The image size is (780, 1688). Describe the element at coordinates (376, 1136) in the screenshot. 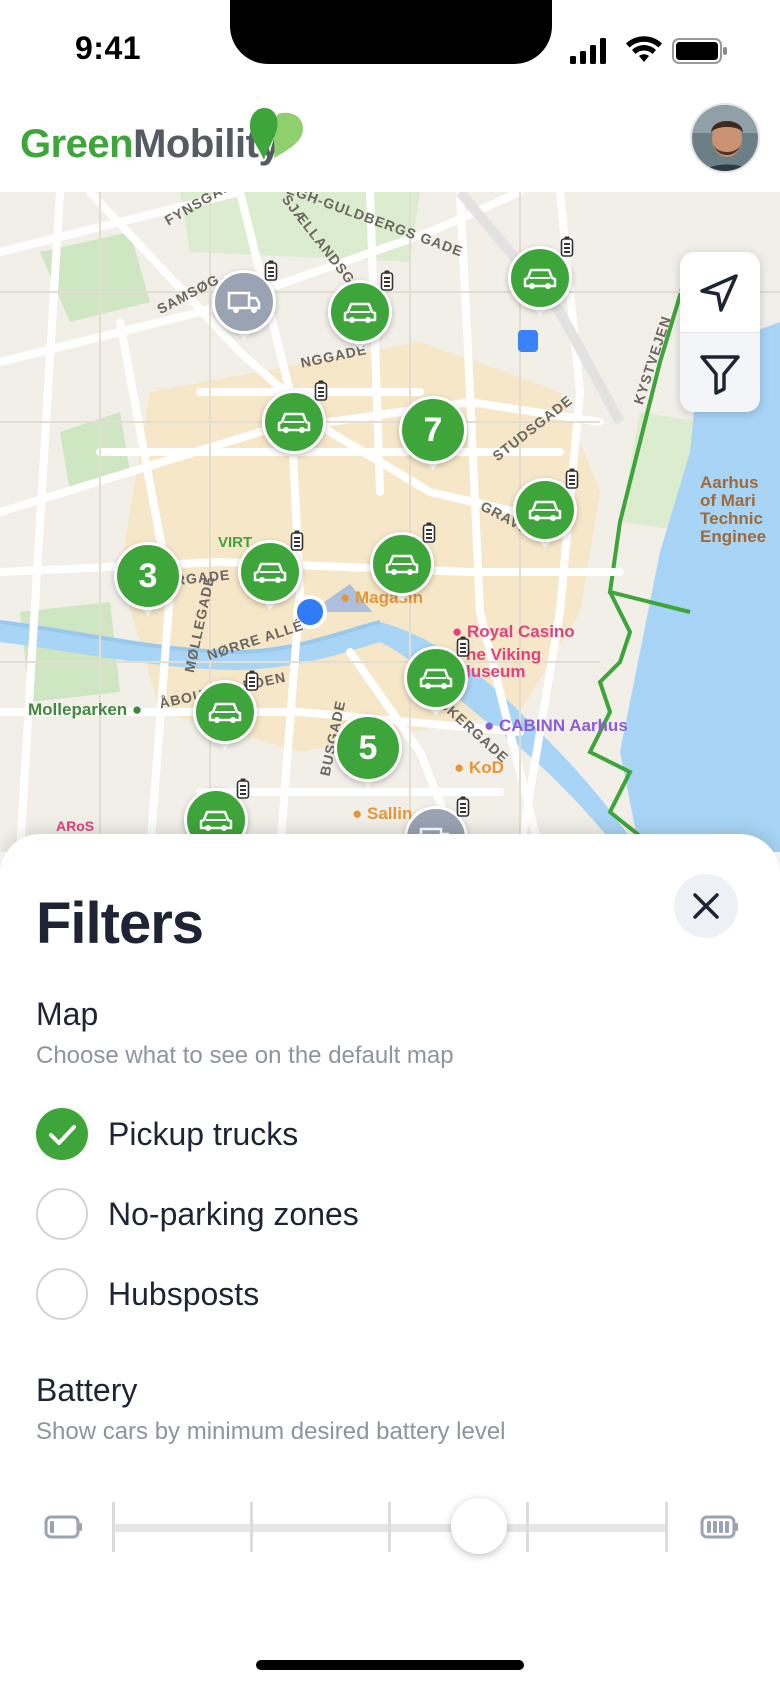

I see `option-pickup-trucks: Pickup trucks` at that location.